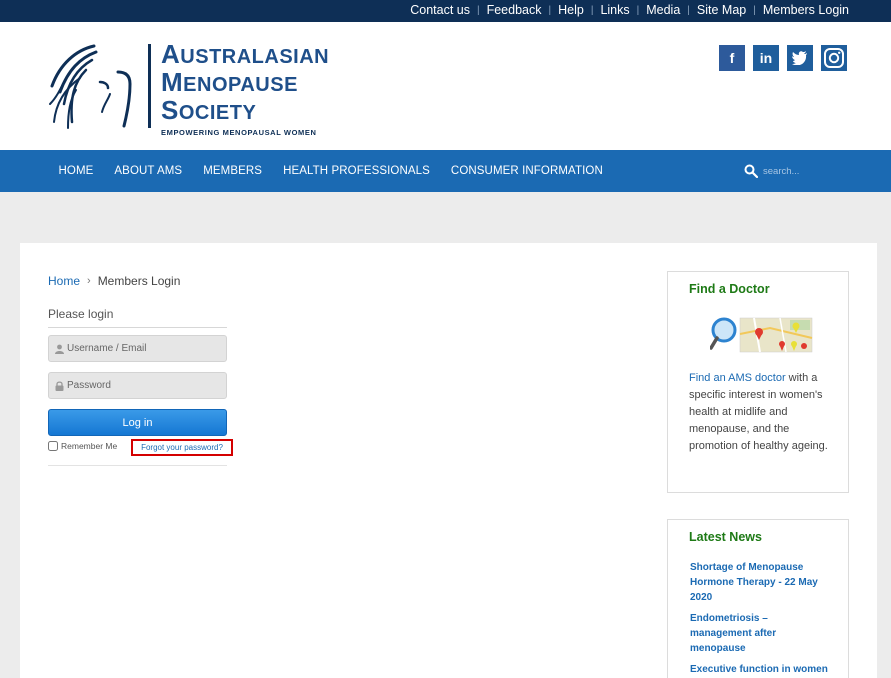  Describe the element at coordinates (357, 171) in the screenshot. I see `nav-health-professionals: HEALTH PROFESSIONALS` at that location.